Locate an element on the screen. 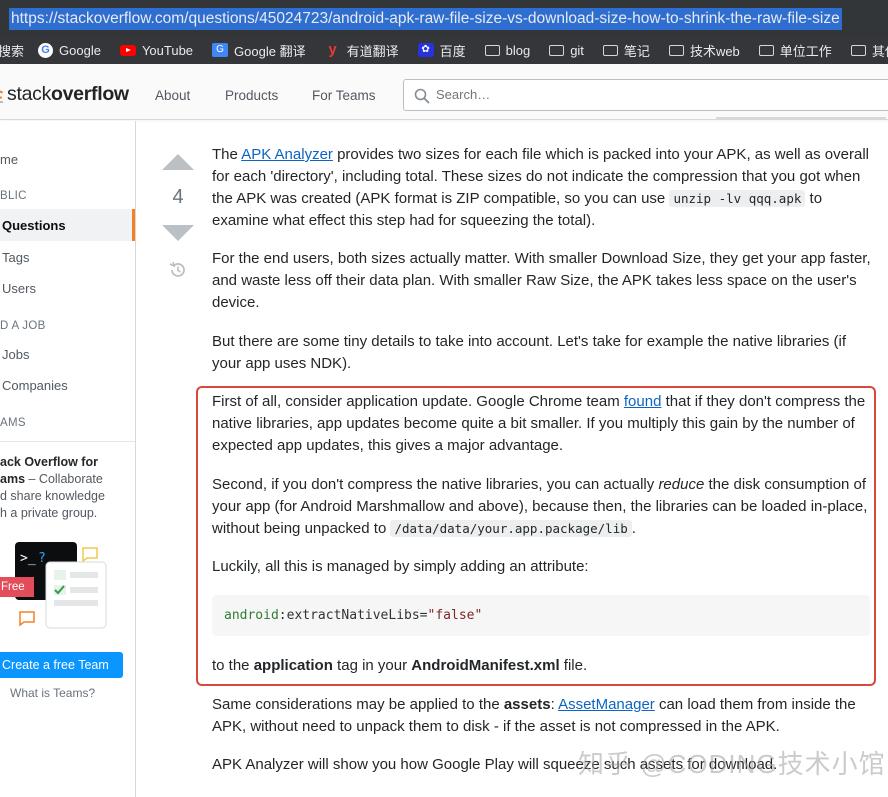  sidebar-section-find-job: D A JOB is located at coordinates (23, 326).